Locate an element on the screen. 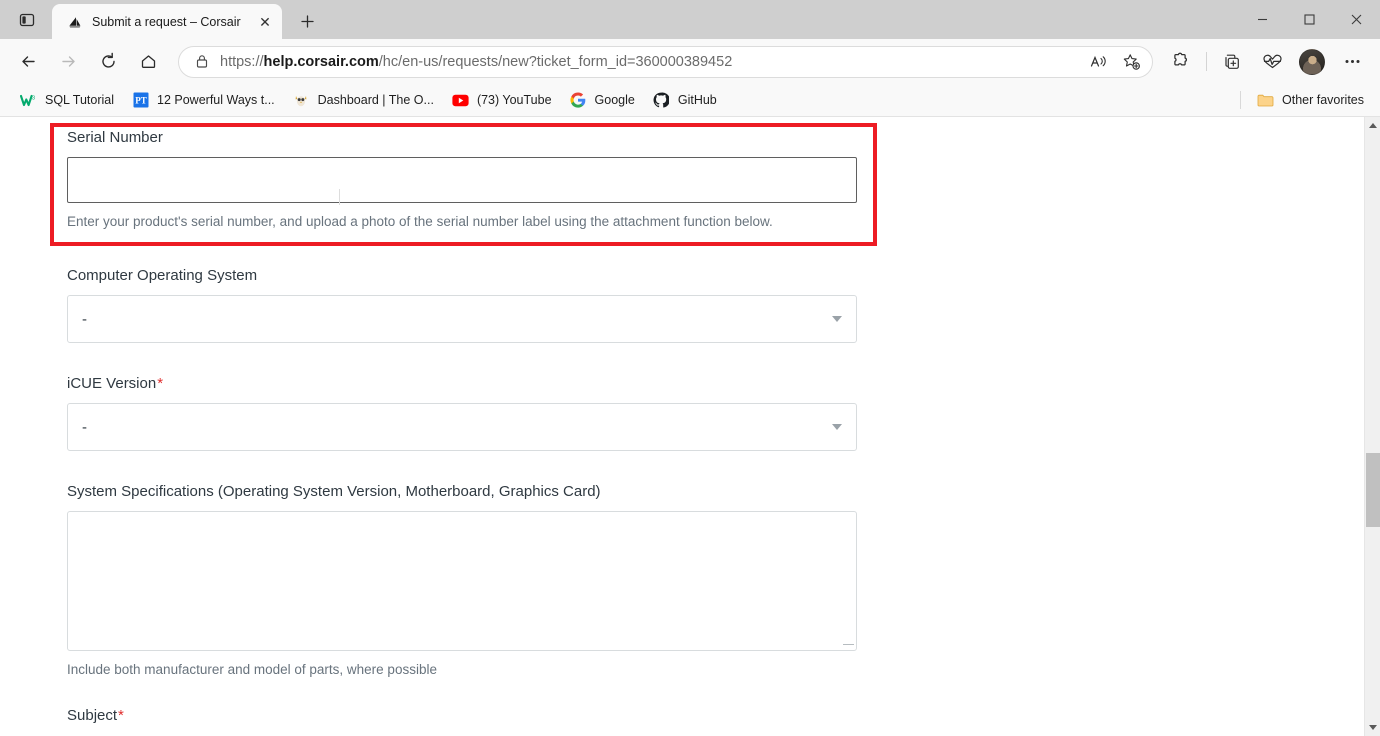 Image resolution: width=1380 pixels, height=736 pixels. arrow-right-icon is located at coordinates (68, 61).